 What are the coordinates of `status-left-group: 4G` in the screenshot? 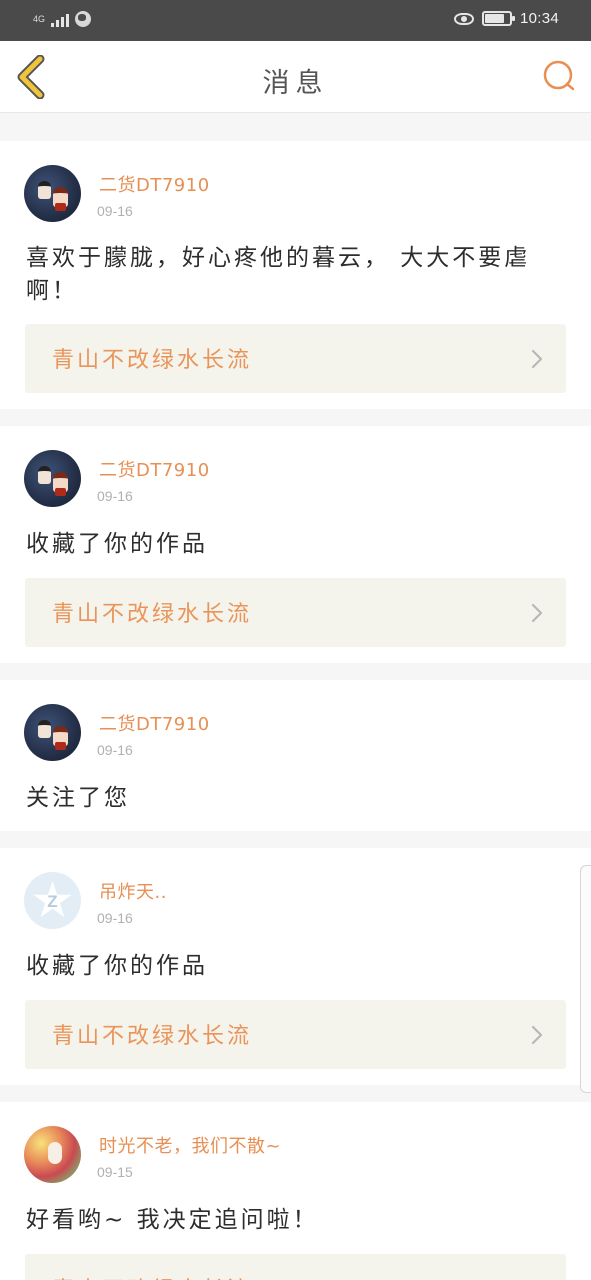 It's located at (62, 19).